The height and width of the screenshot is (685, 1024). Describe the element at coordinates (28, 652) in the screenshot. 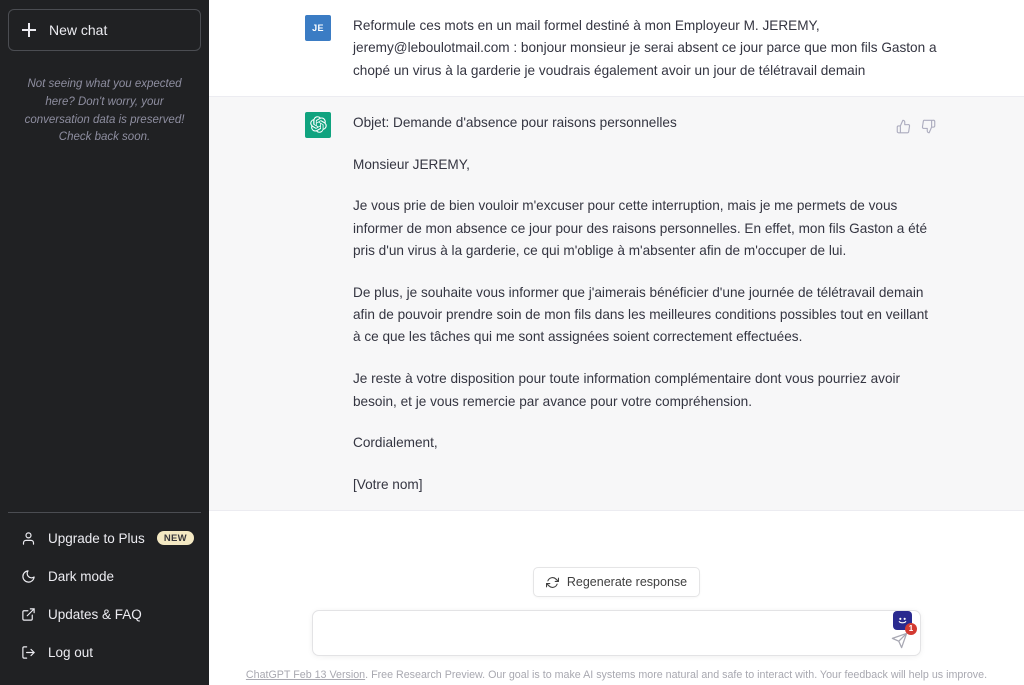

I see `logout-icon` at that location.